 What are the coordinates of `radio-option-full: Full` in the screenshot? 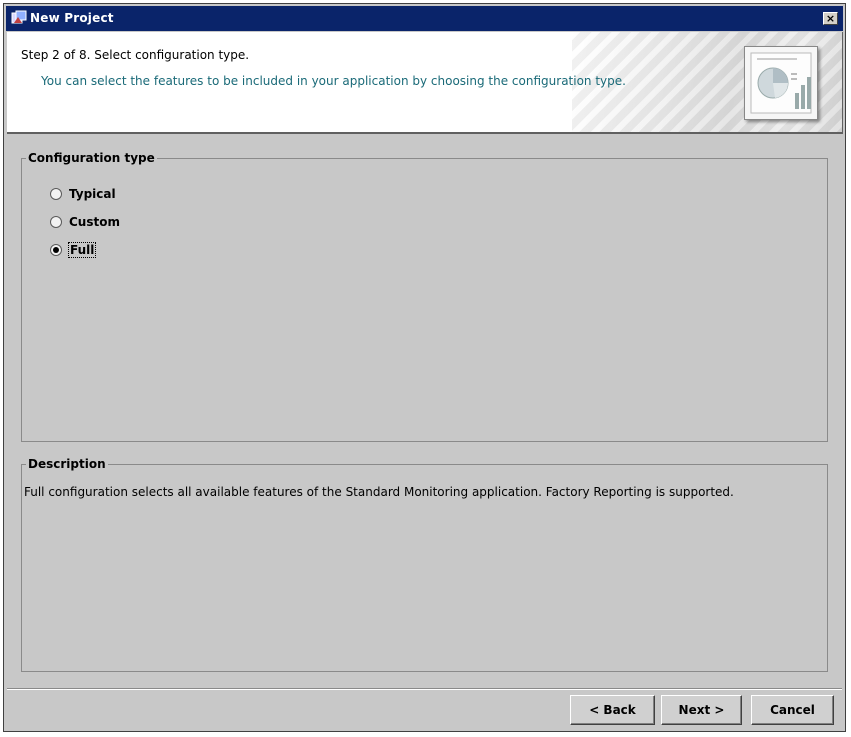 It's located at (73, 250).